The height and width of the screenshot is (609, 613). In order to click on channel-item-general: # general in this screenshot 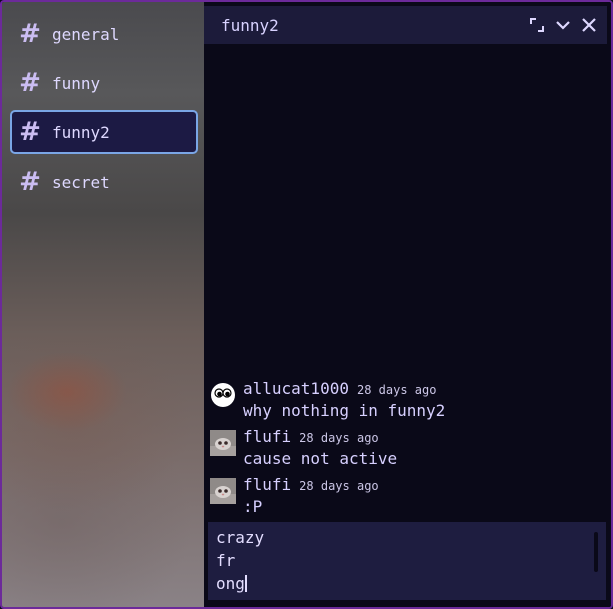, I will do `click(104, 34)`.